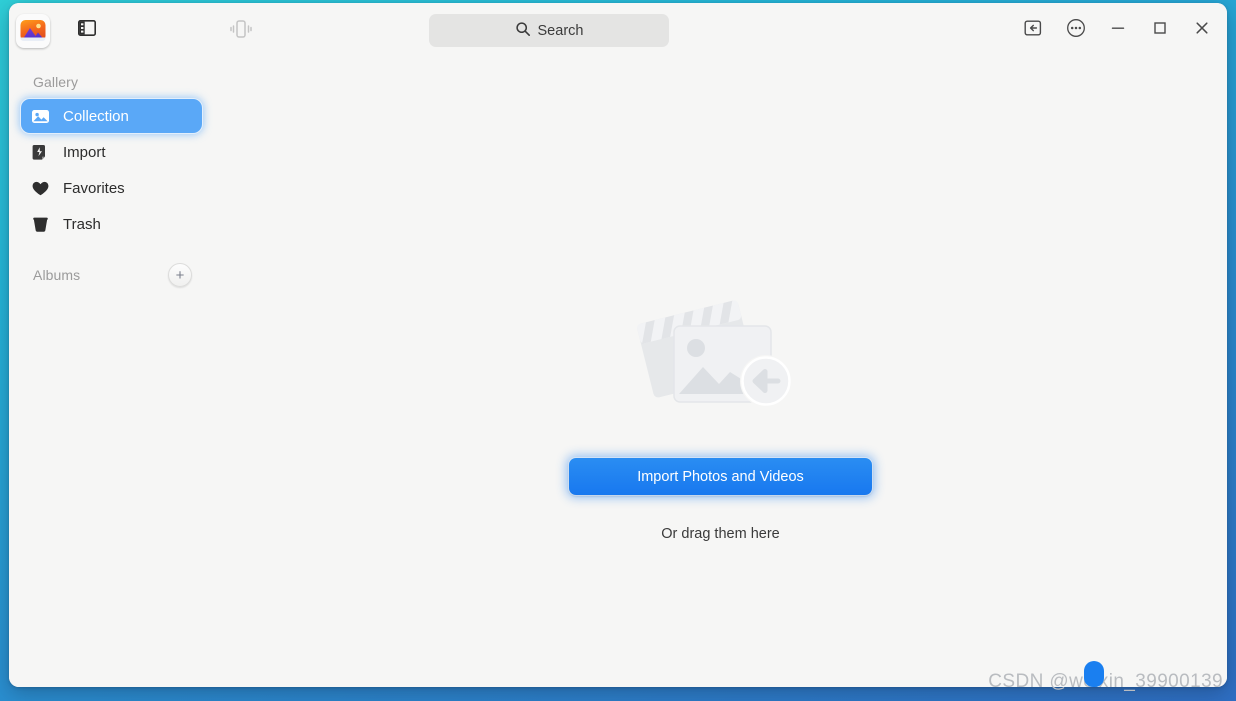 This screenshot has height=701, width=1236. What do you see at coordinates (56, 82) in the screenshot?
I see `sidebar-section-gallery: Gallery` at bounding box center [56, 82].